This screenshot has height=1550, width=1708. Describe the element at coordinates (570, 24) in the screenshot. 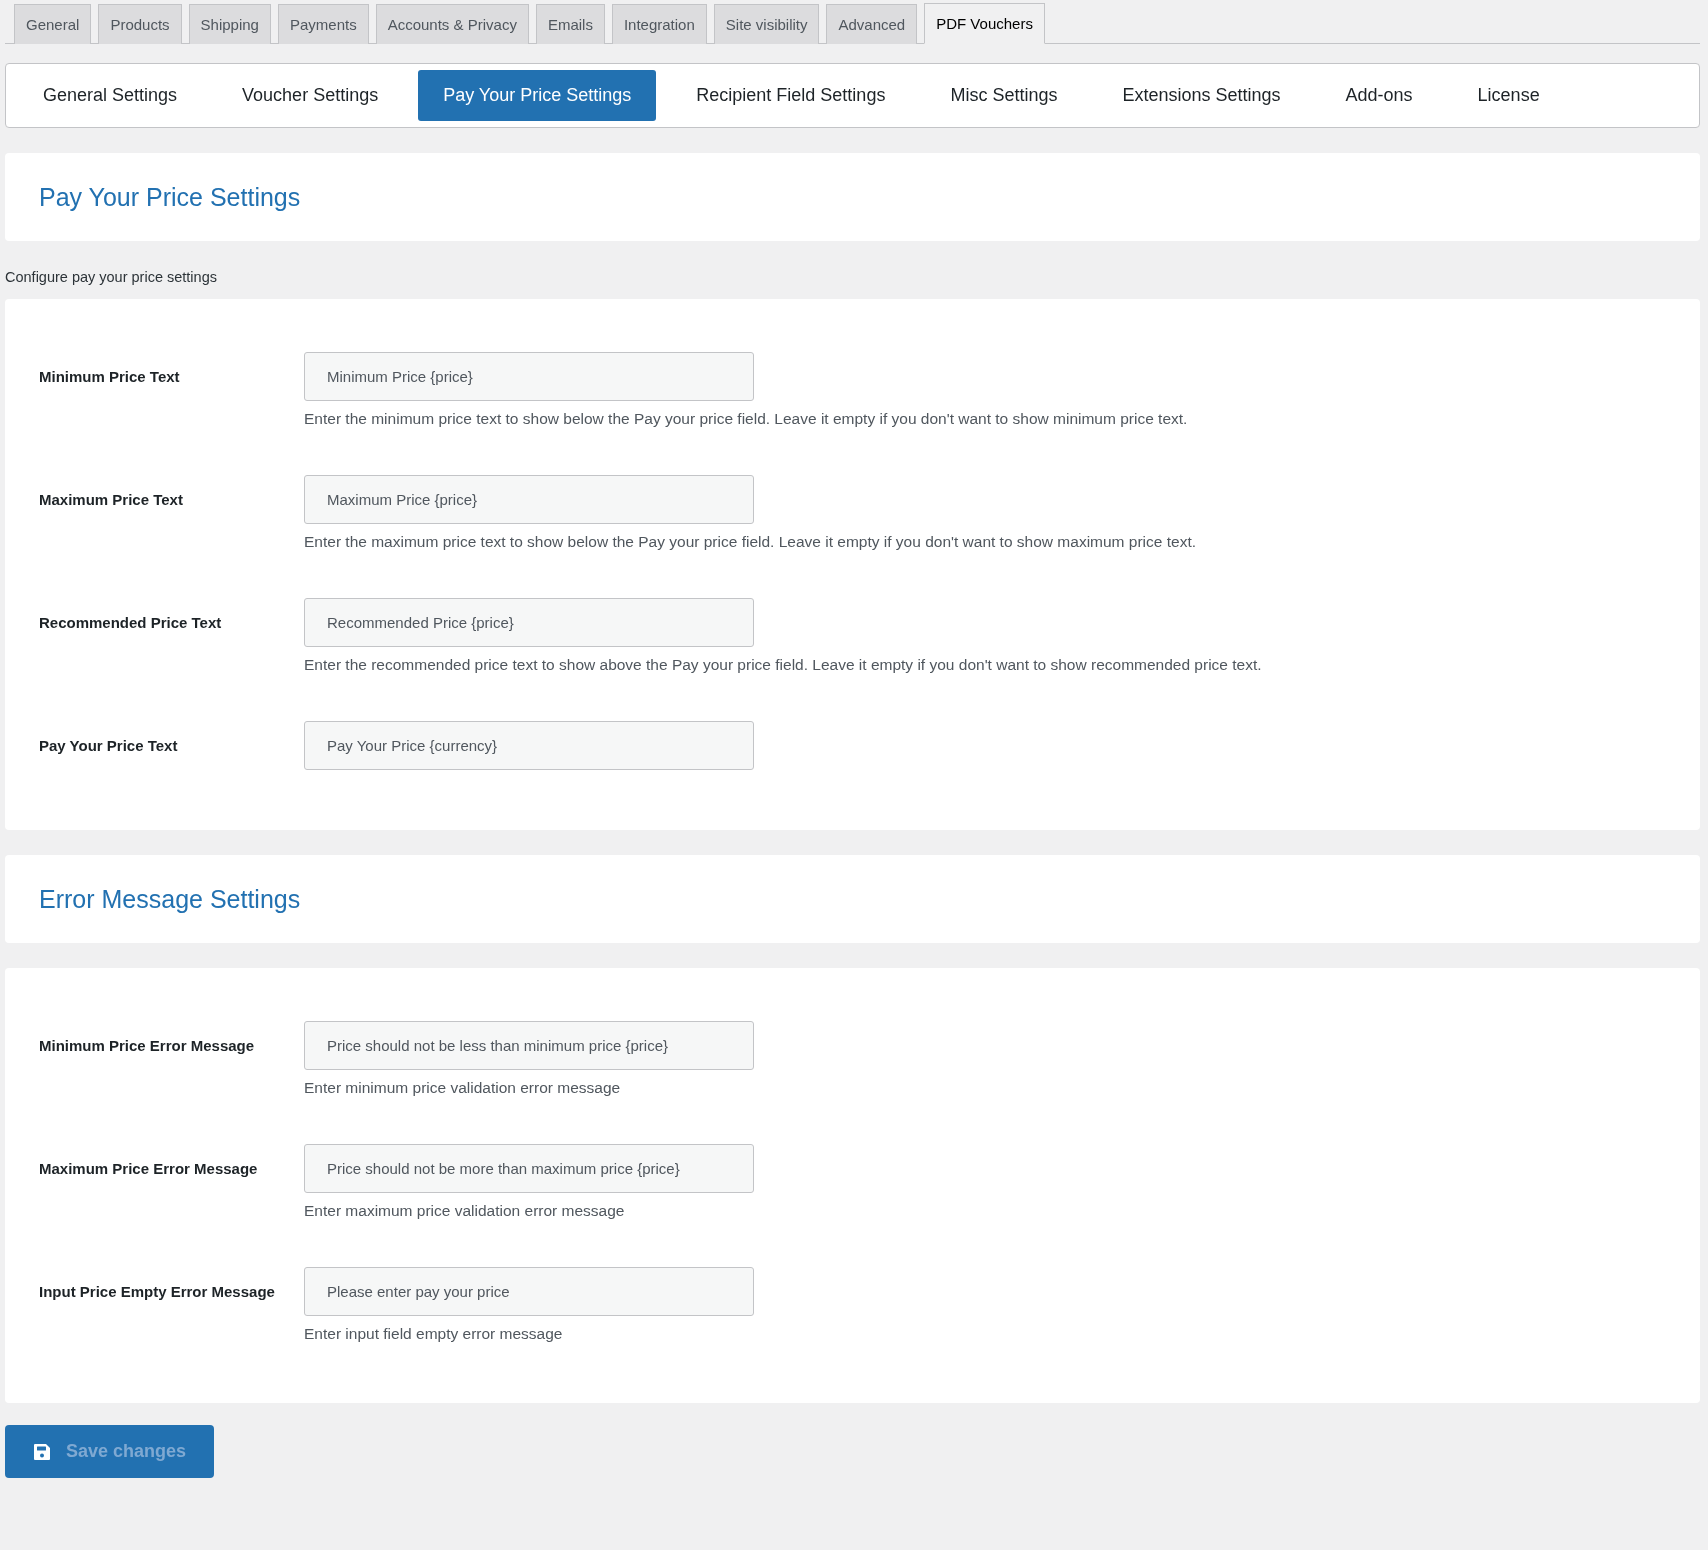

I see `settings-tab: Emails` at that location.